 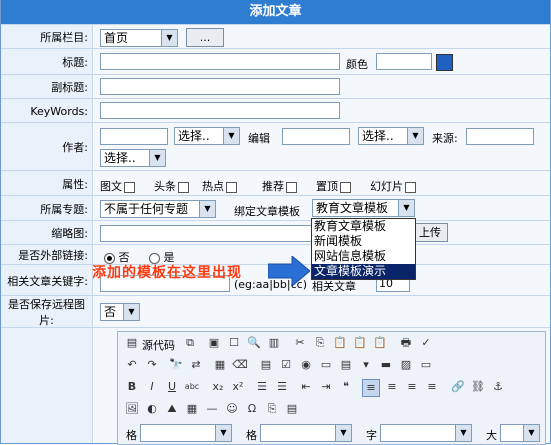 What do you see at coordinates (478, 387) in the screenshot?
I see `unlink-icon: ⛓` at bounding box center [478, 387].